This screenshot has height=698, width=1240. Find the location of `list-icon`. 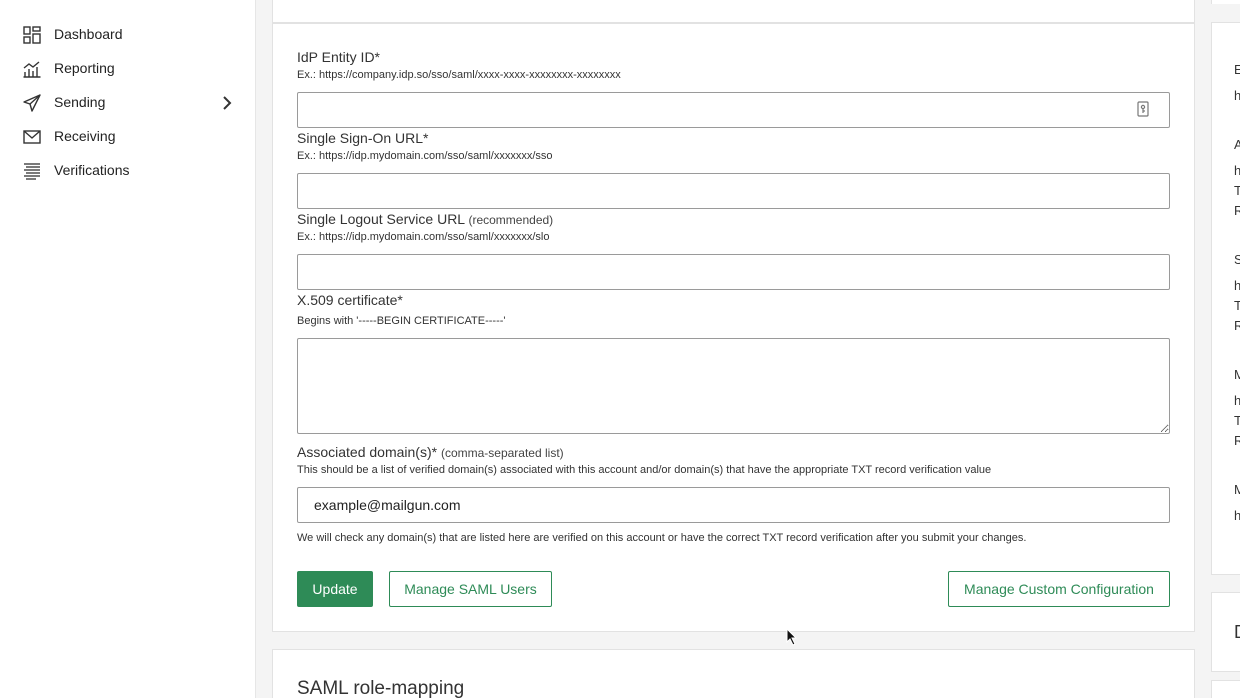

list-icon is located at coordinates (32, 171).